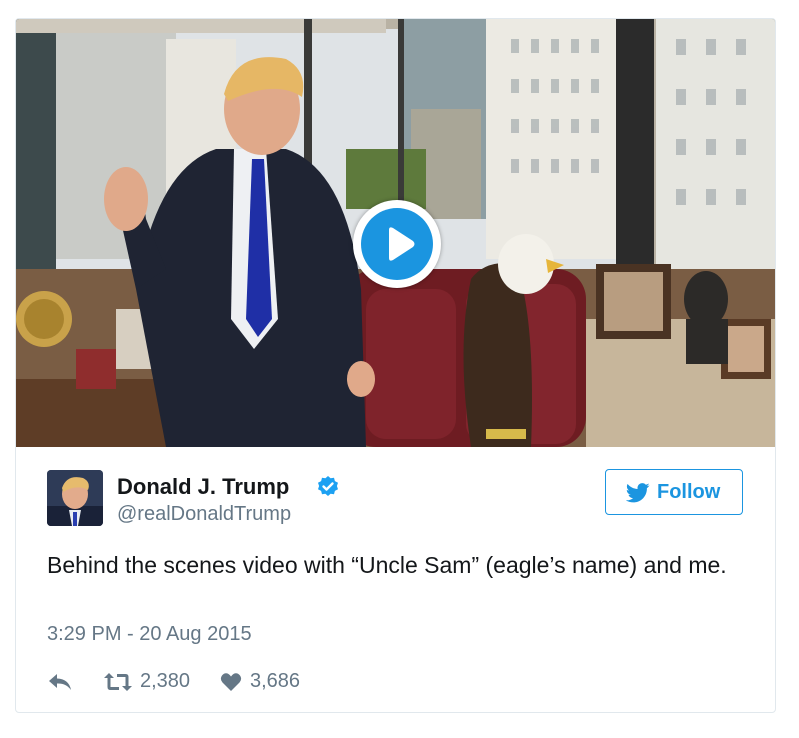 The image size is (799, 738). I want to click on author-handle: @realDonaldTrump, so click(204, 514).